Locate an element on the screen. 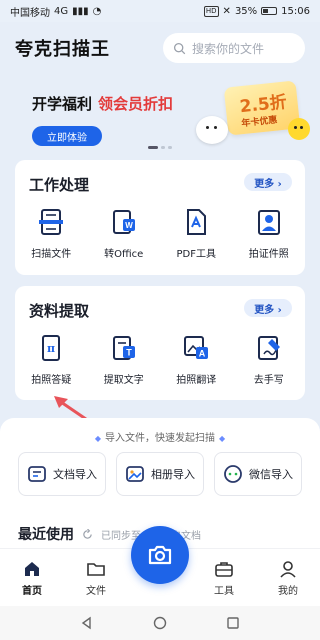  album-import-button: 相册导入 is located at coordinates (160, 474).